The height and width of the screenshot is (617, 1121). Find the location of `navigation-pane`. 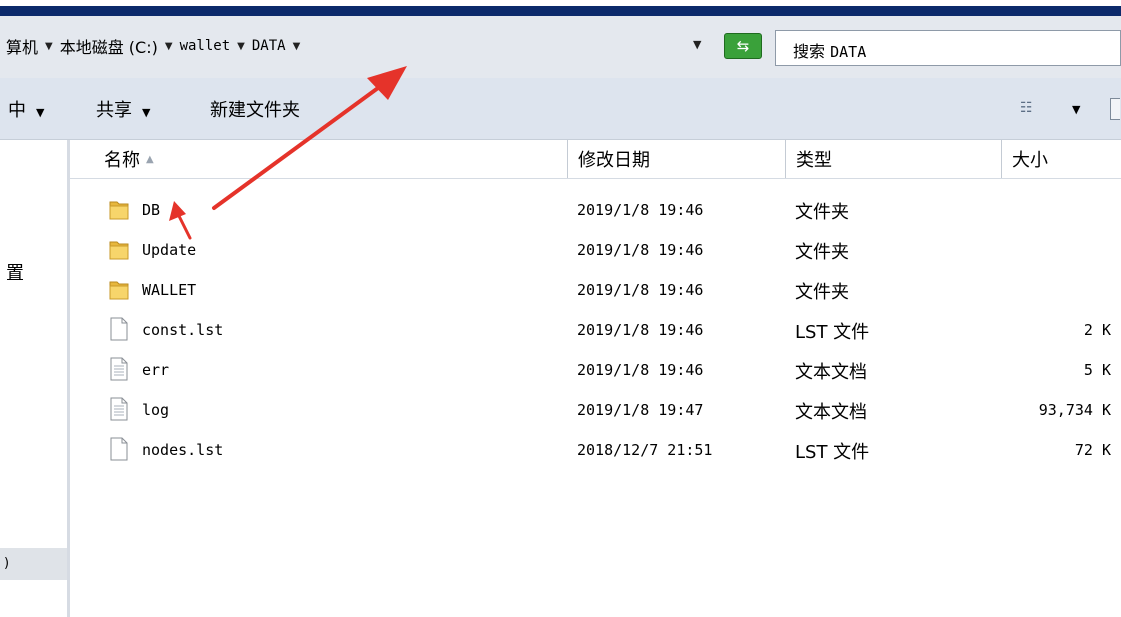

navigation-pane is located at coordinates (33, 378).